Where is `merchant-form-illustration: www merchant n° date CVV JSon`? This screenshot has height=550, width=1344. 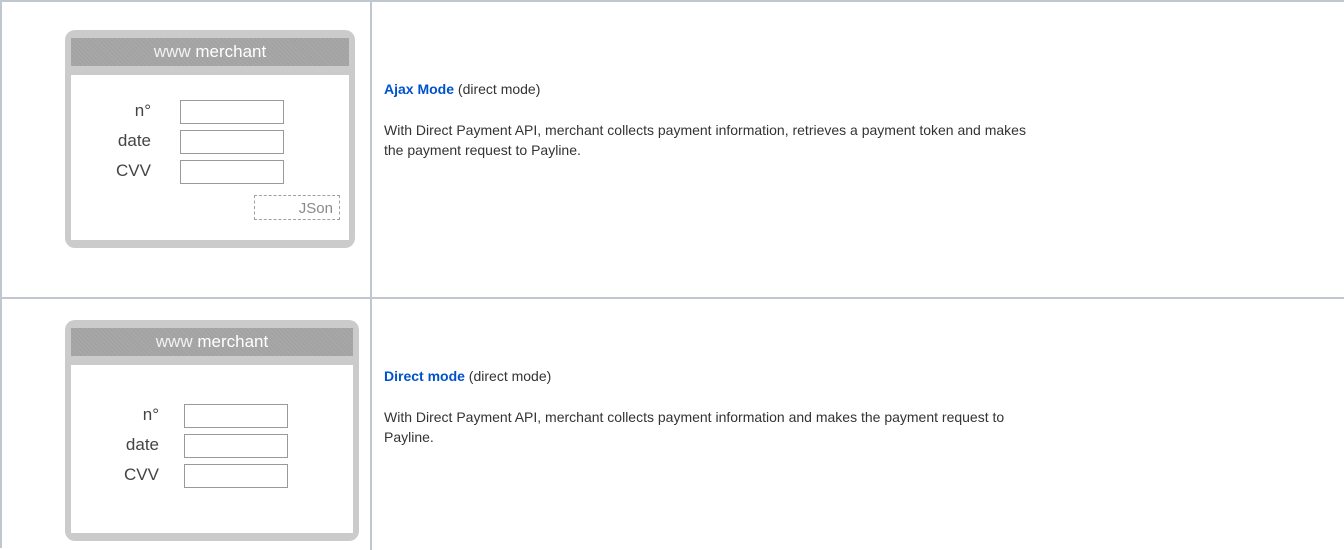
merchant-form-illustration: www merchant n° date CVV JSon is located at coordinates (210, 139).